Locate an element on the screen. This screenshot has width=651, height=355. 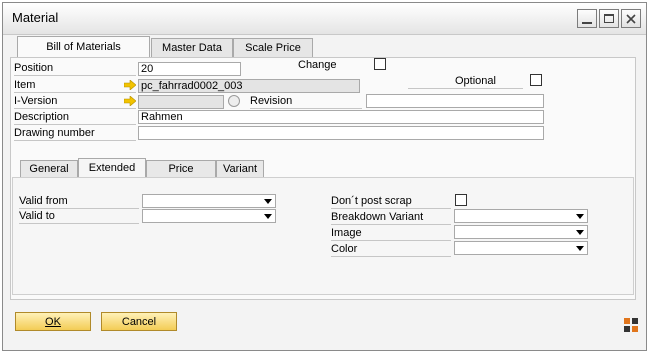
drawing-number-input is located at coordinates (341, 133).